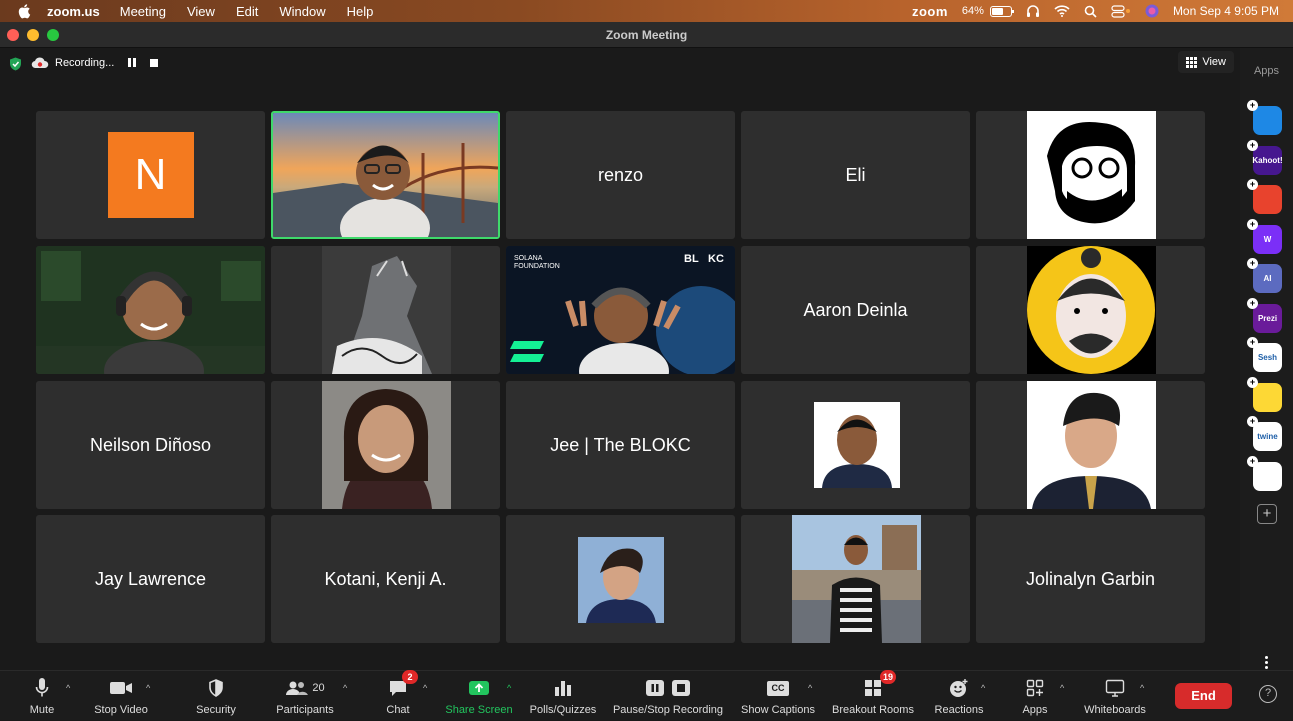 This screenshot has height=721, width=1293. What do you see at coordinates (1266, 71) in the screenshot?
I see `apps-title: Apps` at bounding box center [1266, 71].